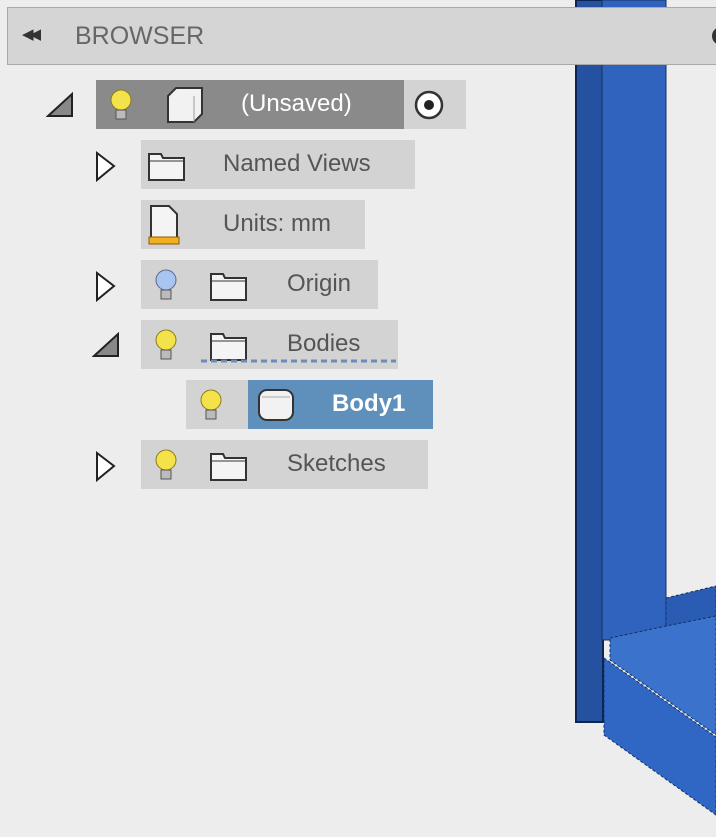 This screenshot has height=837, width=716. I want to click on browser-title: BROWSER, so click(140, 36).